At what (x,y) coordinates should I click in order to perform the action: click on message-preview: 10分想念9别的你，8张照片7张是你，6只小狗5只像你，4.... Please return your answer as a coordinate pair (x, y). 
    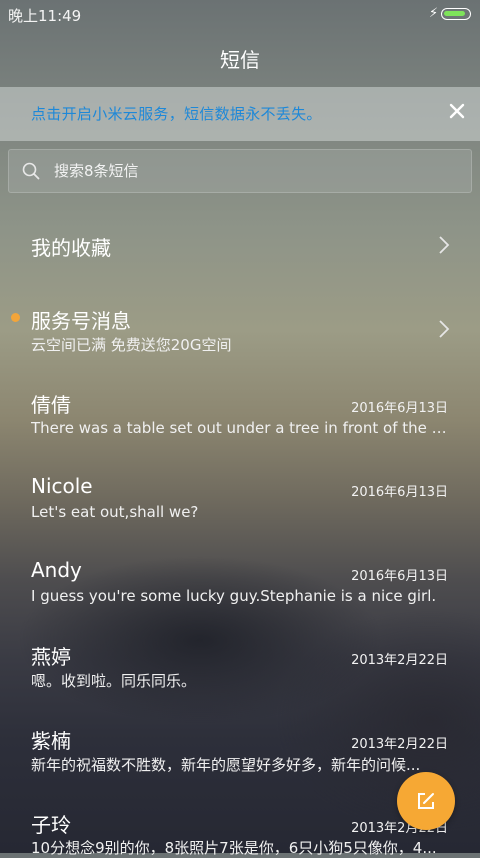
    Looking at the image, I should click on (234, 848).